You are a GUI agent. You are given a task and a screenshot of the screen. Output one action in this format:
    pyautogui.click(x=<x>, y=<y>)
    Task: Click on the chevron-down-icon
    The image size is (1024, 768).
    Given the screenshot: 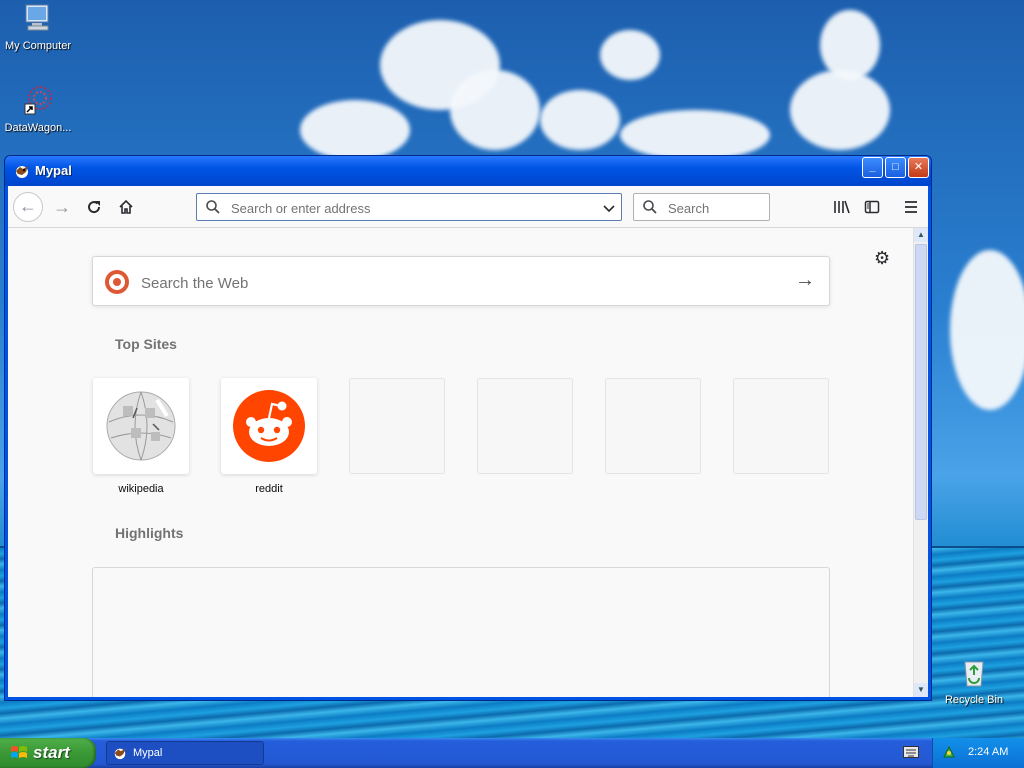 What is the action you would take?
    pyautogui.click(x=609, y=207)
    